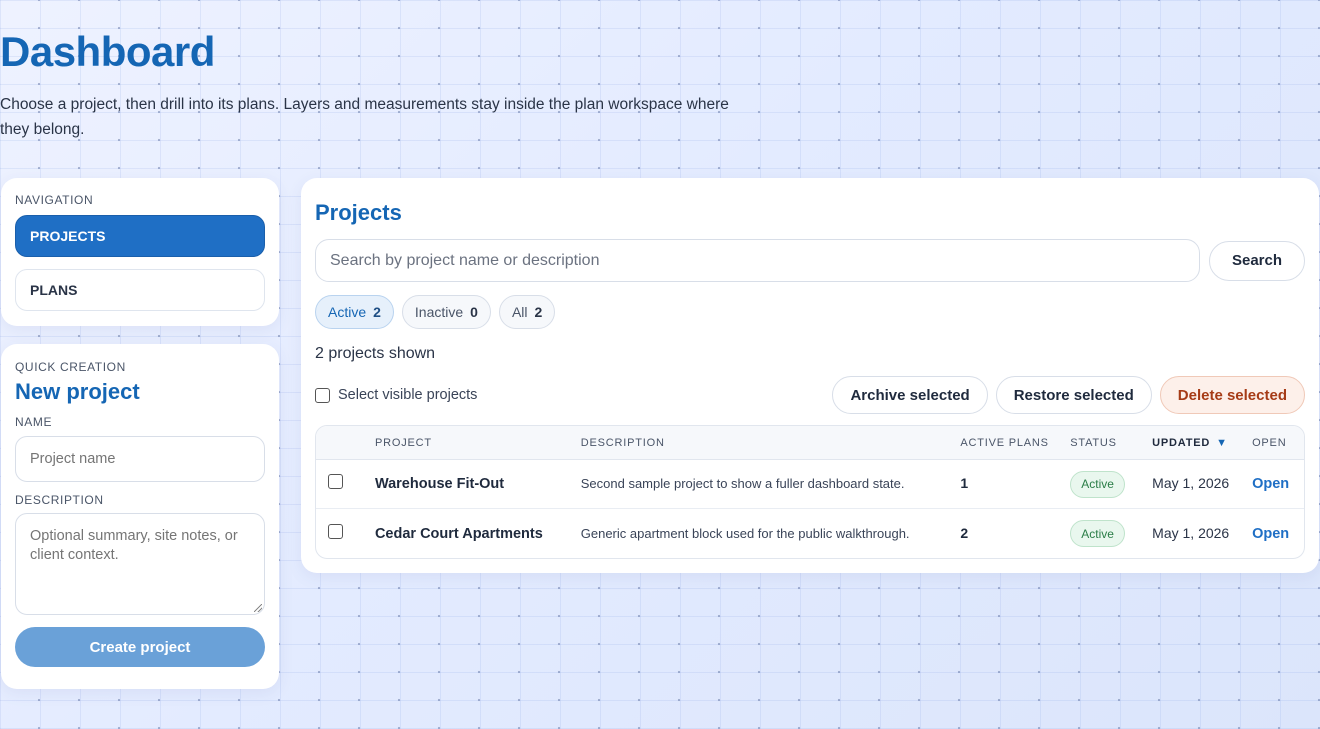 This screenshot has height=729, width=1320. What do you see at coordinates (140, 459) in the screenshot?
I see `project-name-input` at bounding box center [140, 459].